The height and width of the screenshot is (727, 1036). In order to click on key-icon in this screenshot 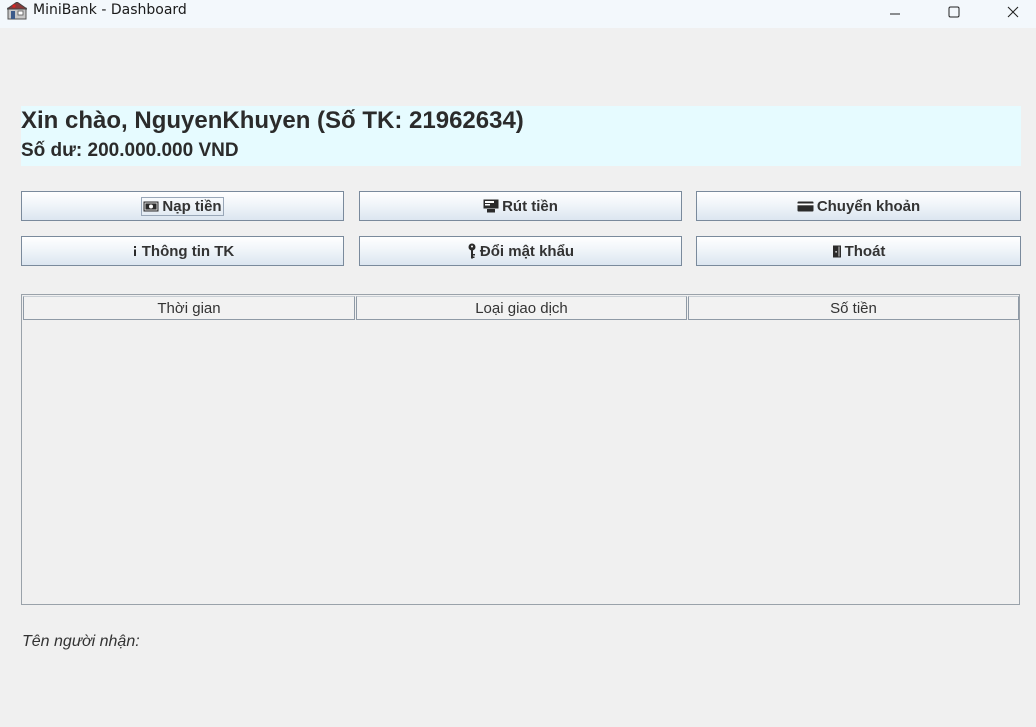, I will do `click(472, 251)`.